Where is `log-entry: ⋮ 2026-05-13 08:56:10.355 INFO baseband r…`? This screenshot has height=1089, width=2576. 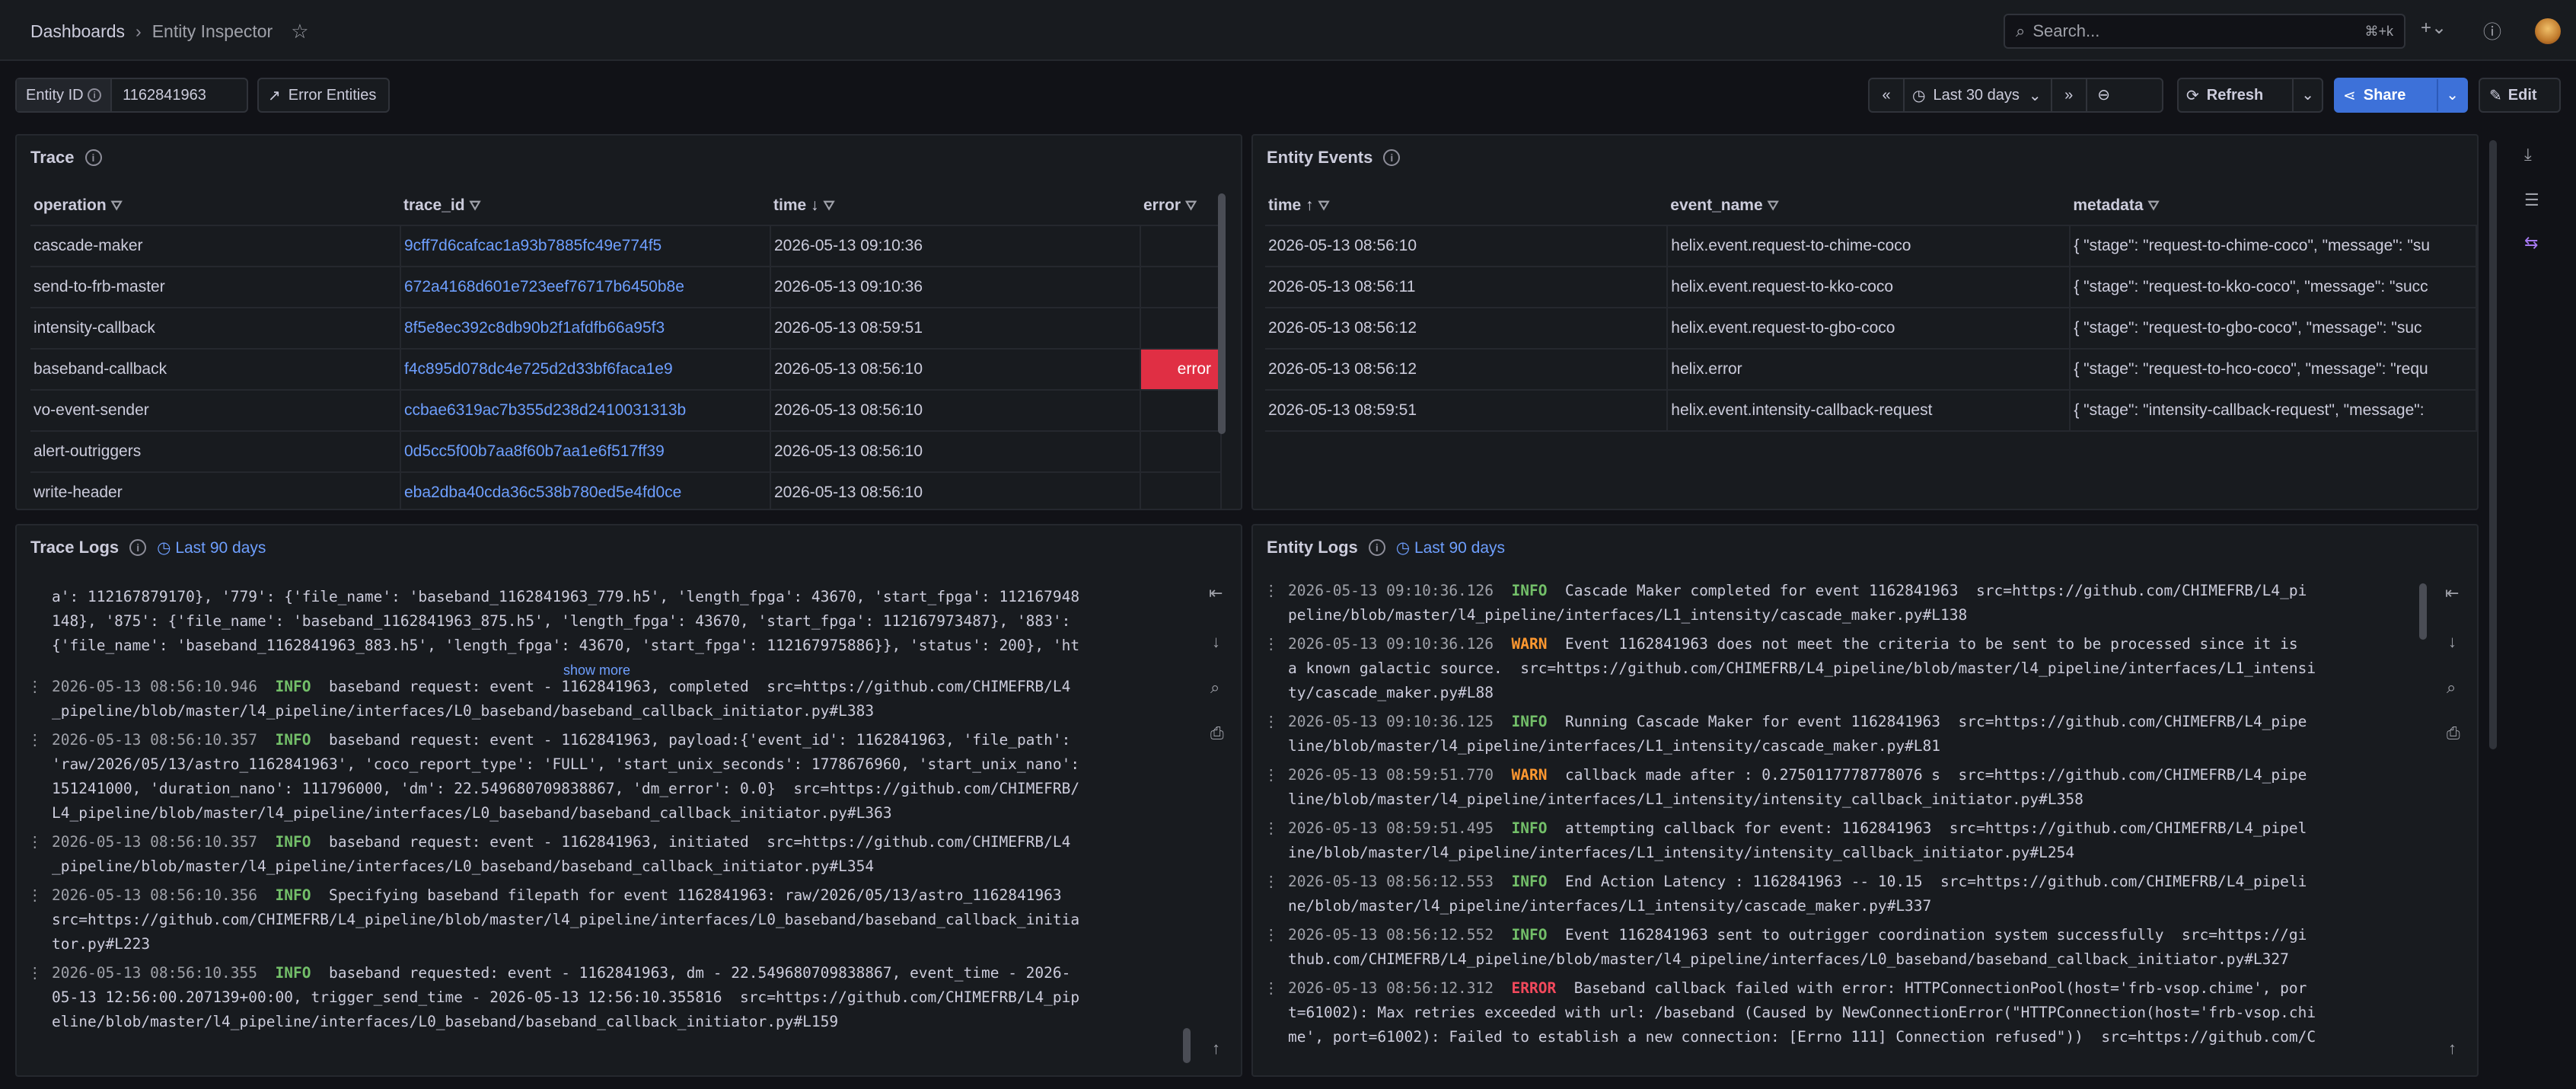
log-entry: ⋮ 2026-05-13 08:56:10.355 INFO baseband r… is located at coordinates (553, 997).